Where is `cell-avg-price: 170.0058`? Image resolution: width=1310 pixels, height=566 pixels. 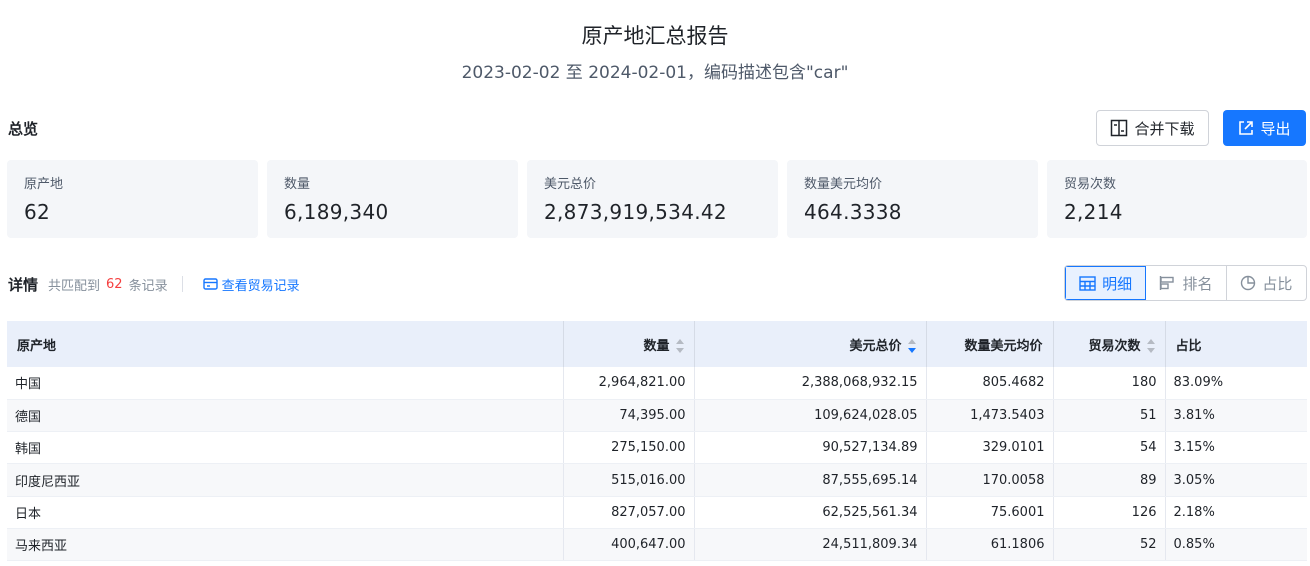 cell-avg-price: 170.0058 is located at coordinates (990, 480).